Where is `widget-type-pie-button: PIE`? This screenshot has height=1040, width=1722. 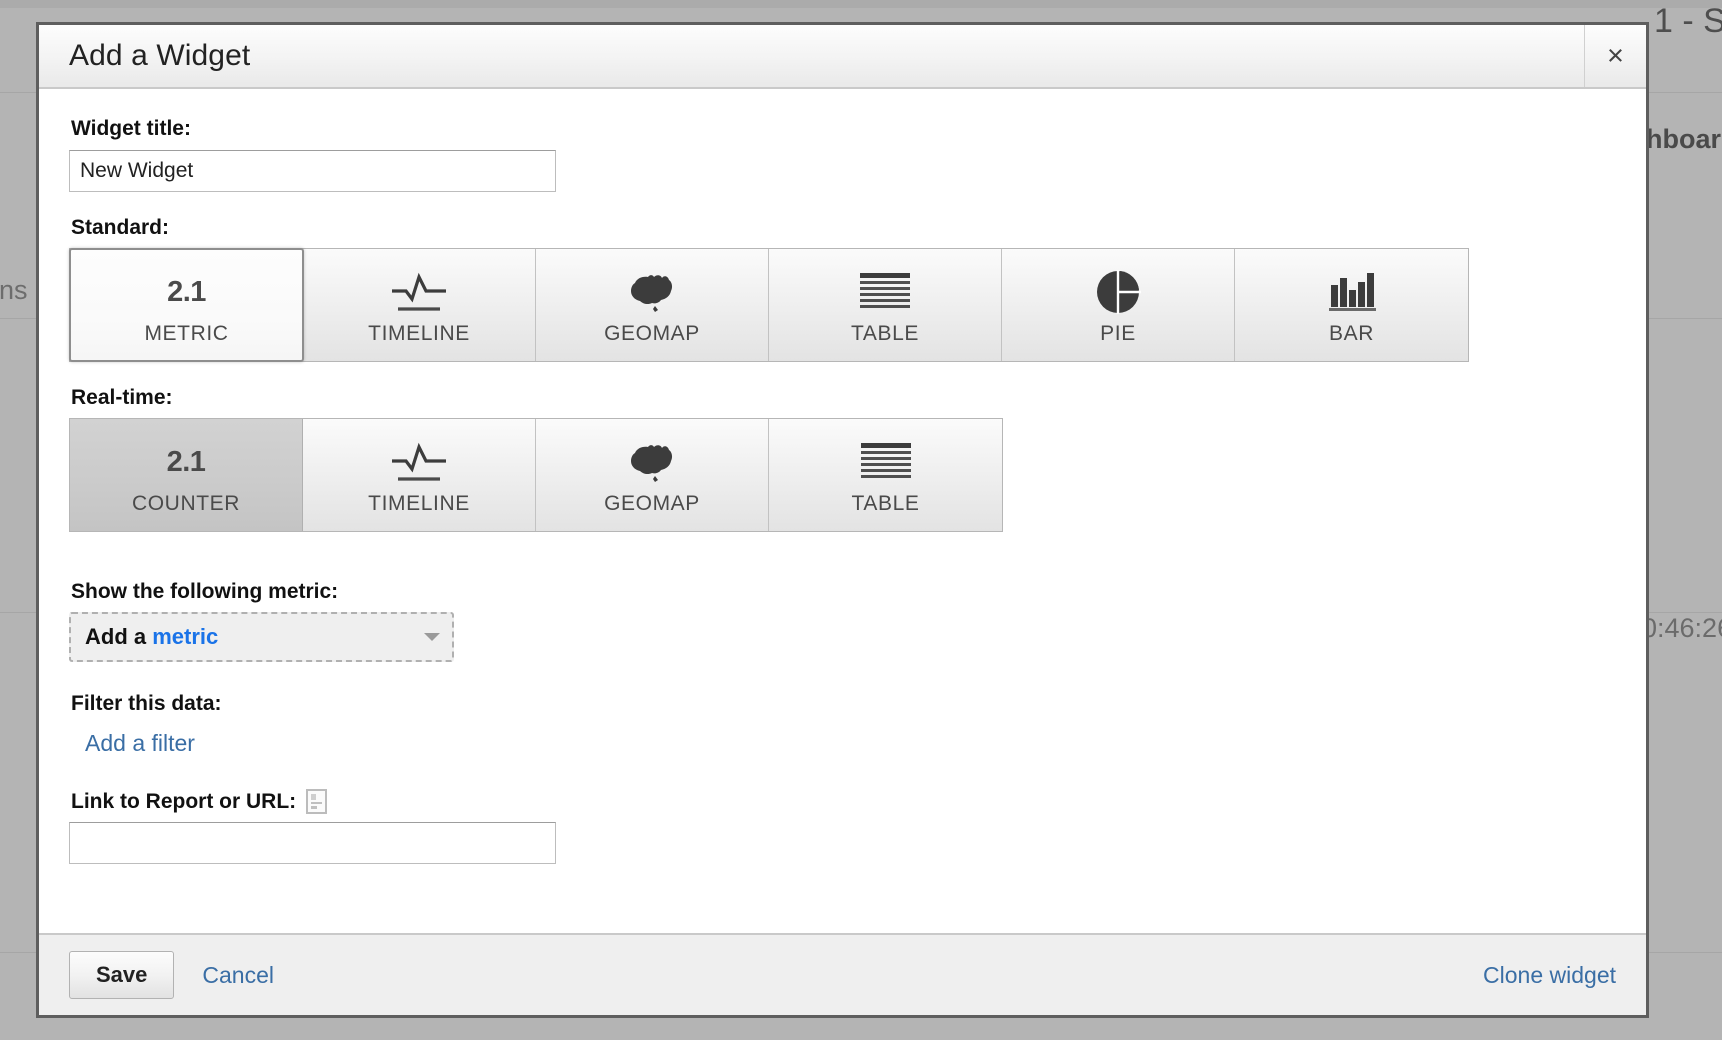
widget-type-pie-button: PIE is located at coordinates (1118, 305).